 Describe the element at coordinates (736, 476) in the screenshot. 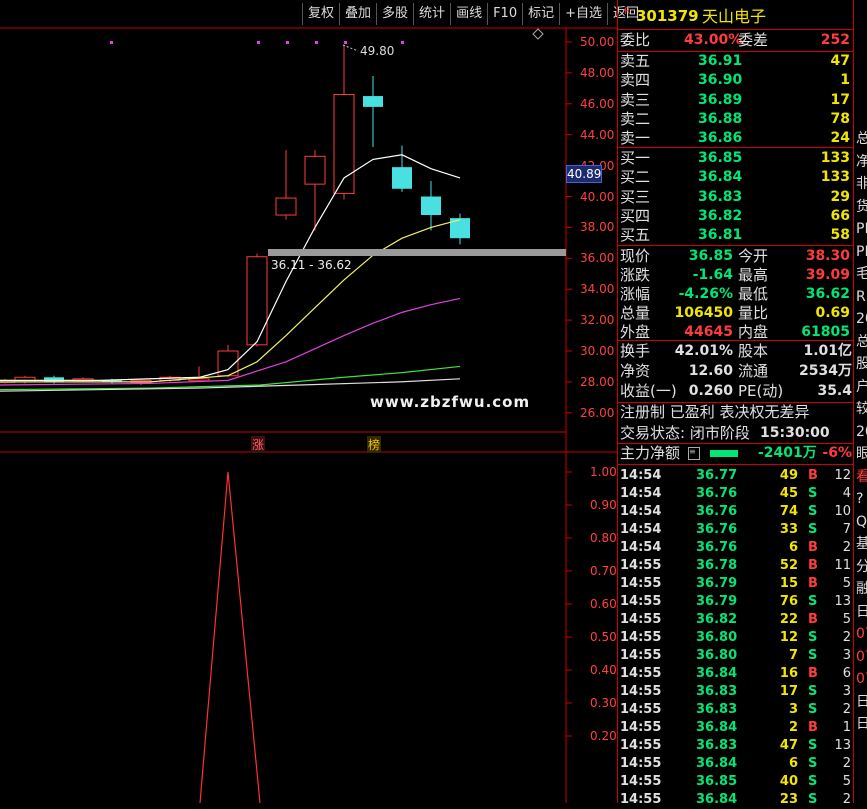

I see `tick-row: 14:54 36.77 49 B 12` at that location.